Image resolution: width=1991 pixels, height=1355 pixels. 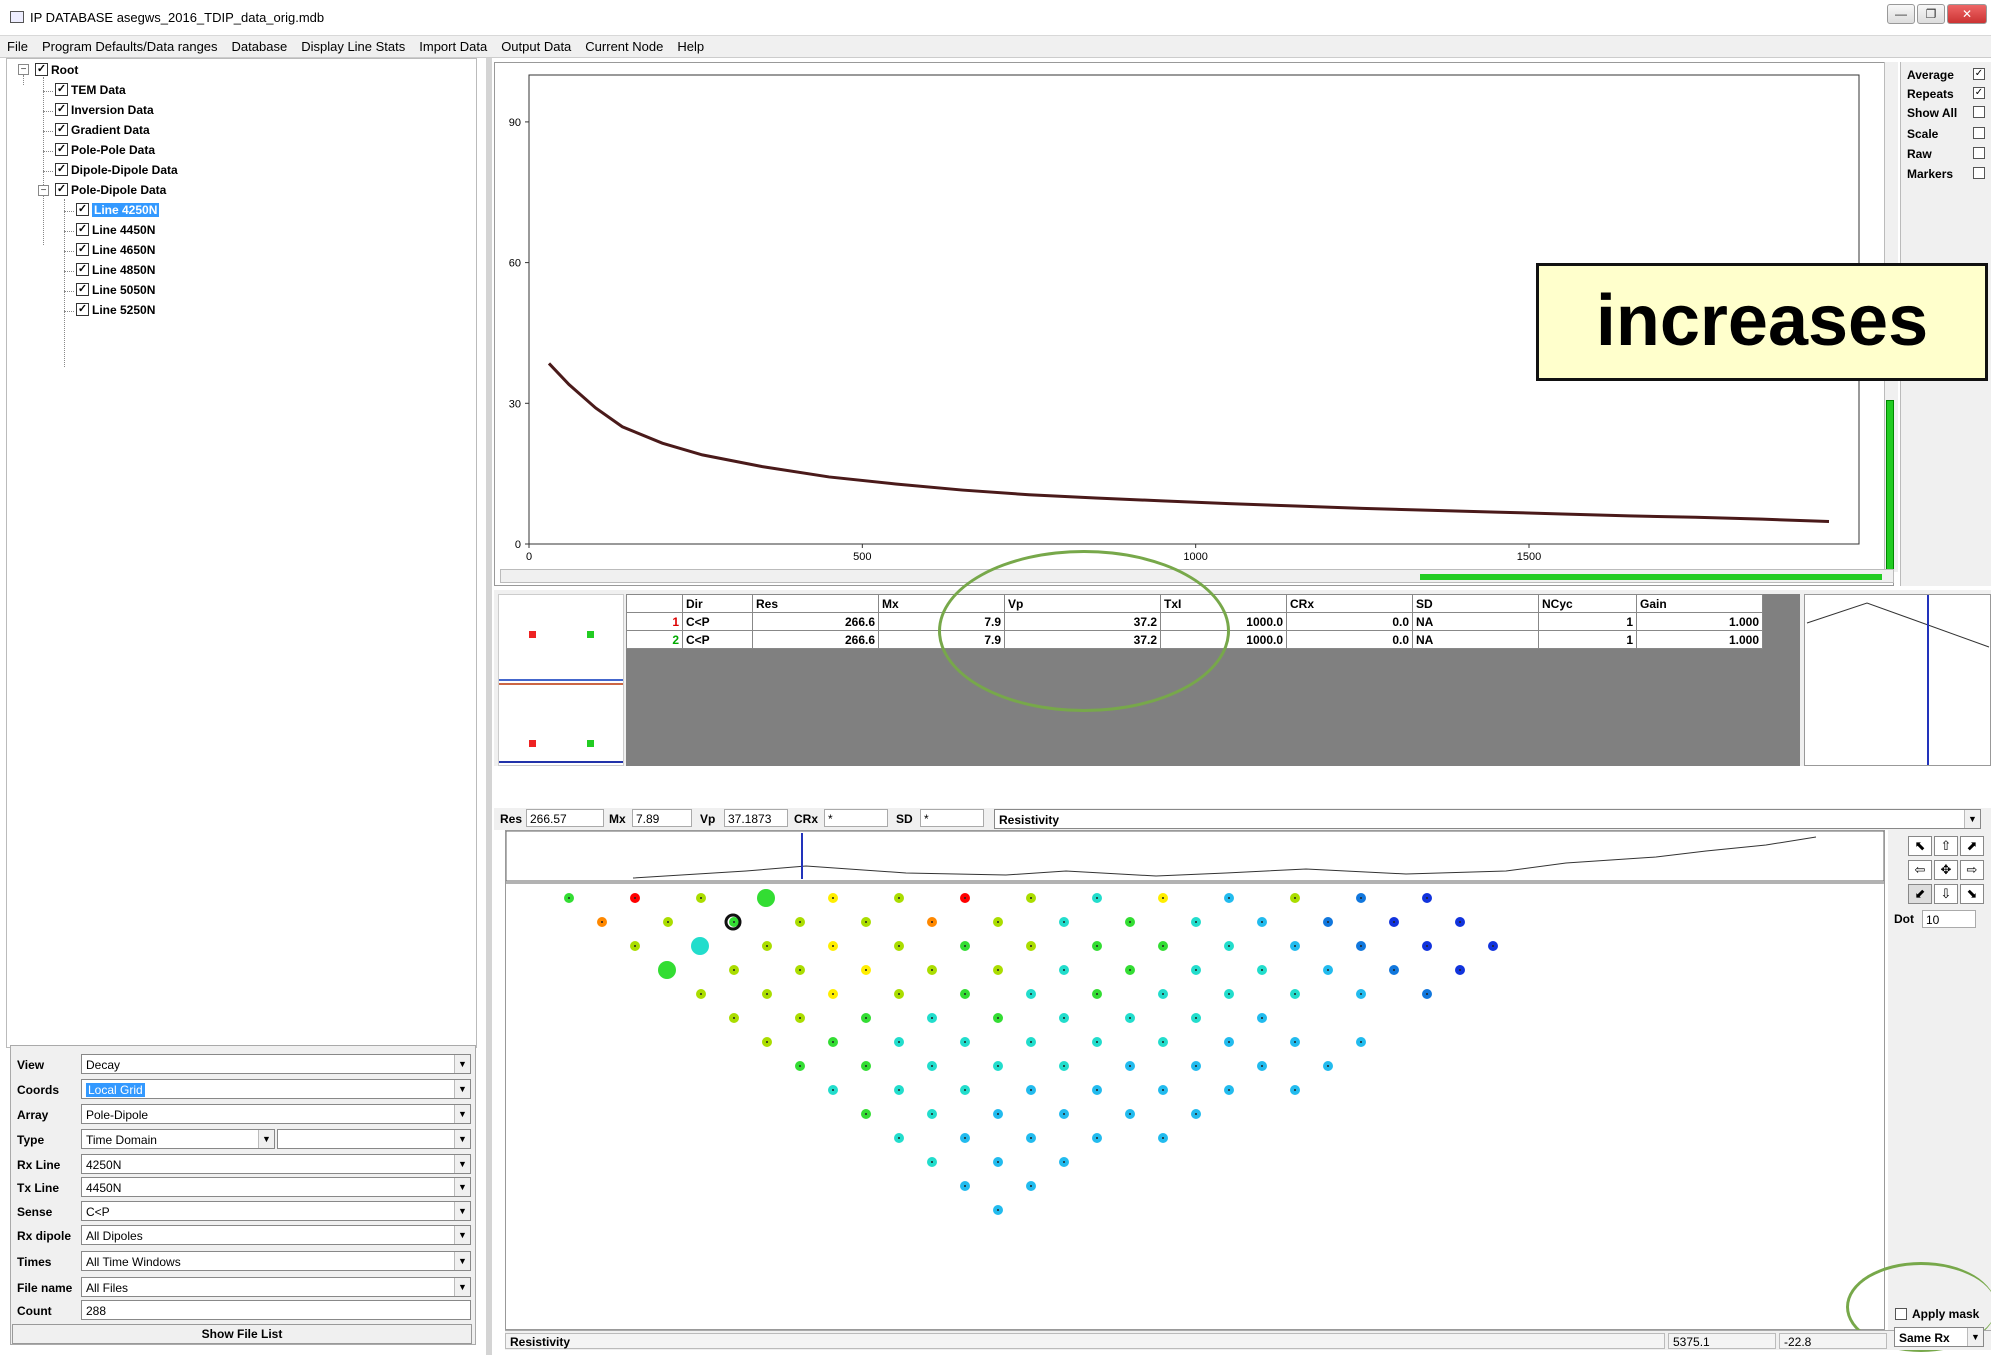 I want to click on coords-select: Local Grid ▼, so click(x=276, y=1089).